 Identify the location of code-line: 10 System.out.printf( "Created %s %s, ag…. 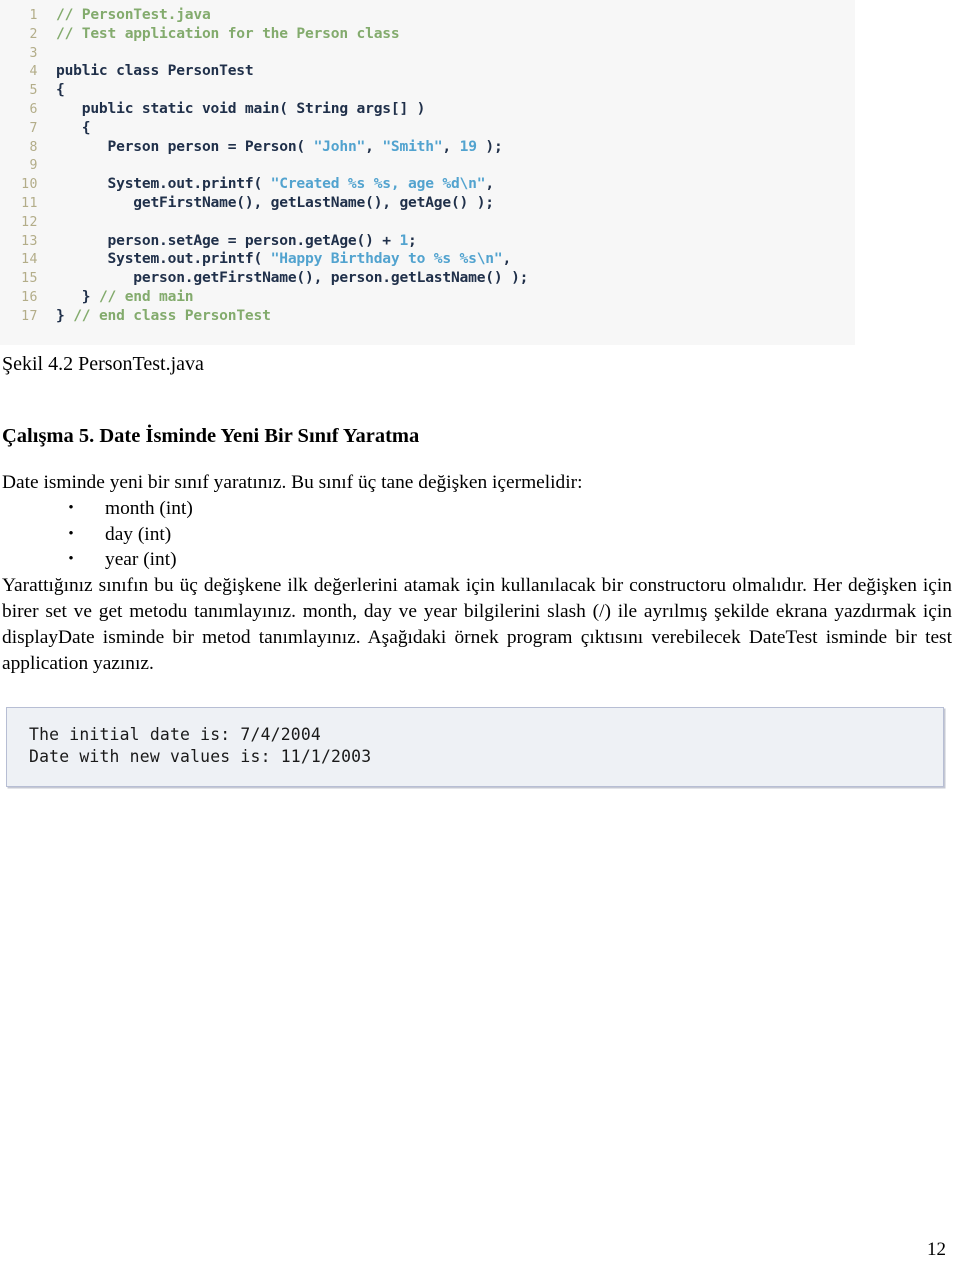
(427, 184).